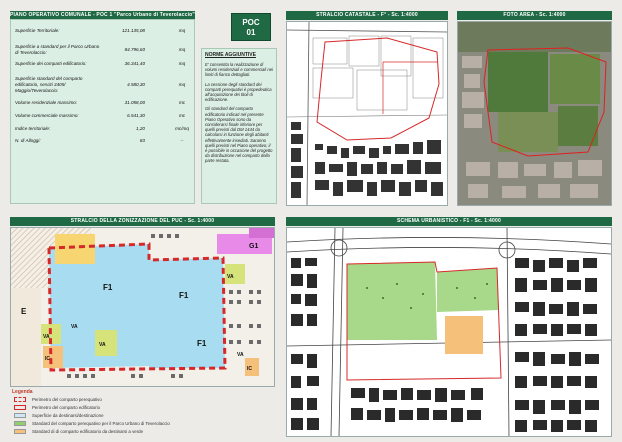 The image size is (622, 442). I want to click on aerial-photo, so click(534, 113).